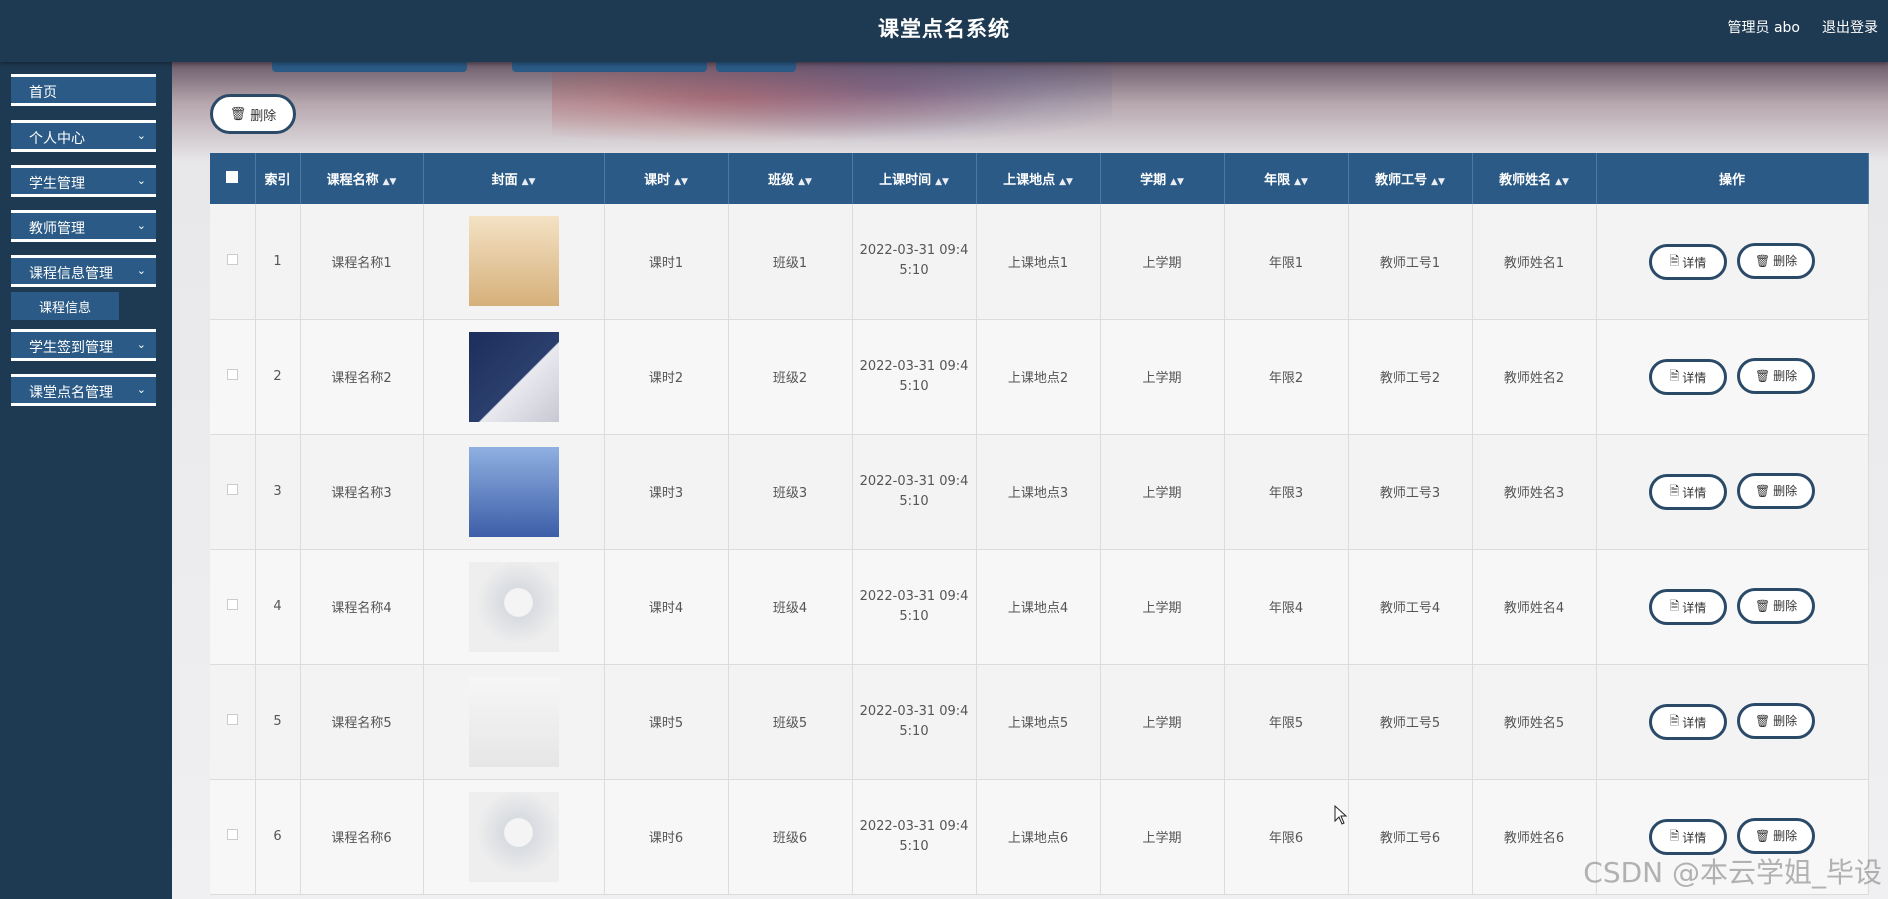 The height and width of the screenshot is (899, 1888). Describe the element at coordinates (790, 178) in the screenshot. I see `column-header: 班级 ▲▼` at that location.